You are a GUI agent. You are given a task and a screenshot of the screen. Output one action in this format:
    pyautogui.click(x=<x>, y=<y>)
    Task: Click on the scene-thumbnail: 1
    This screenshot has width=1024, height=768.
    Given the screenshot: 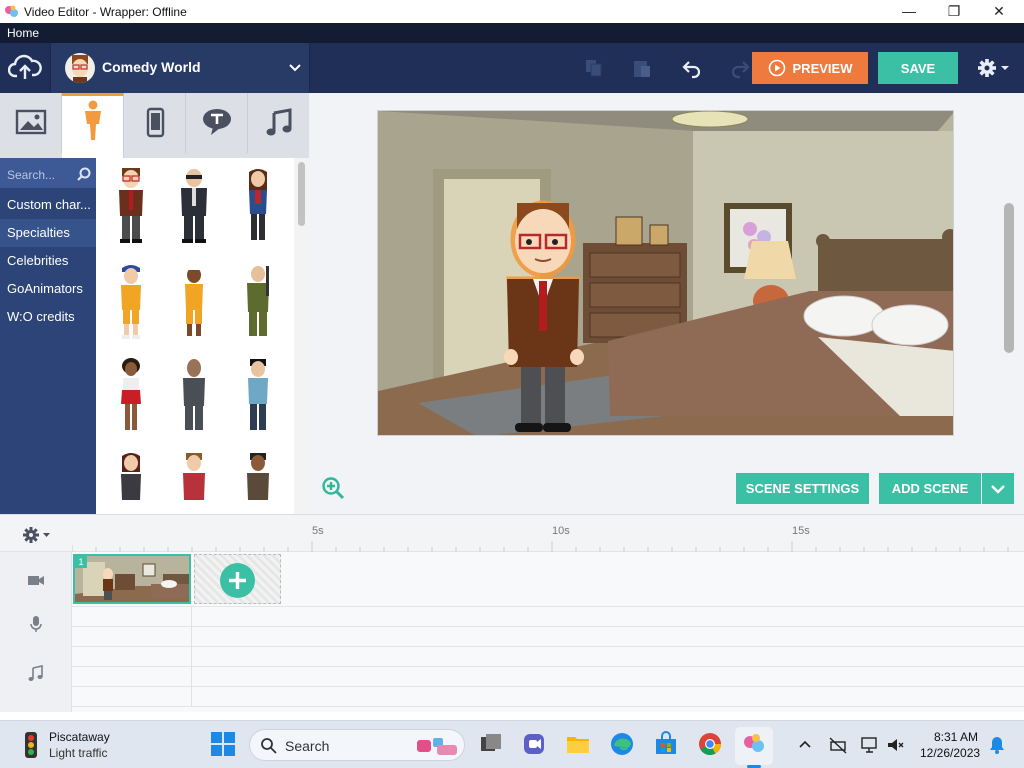 What is the action you would take?
    pyautogui.click(x=132, y=579)
    